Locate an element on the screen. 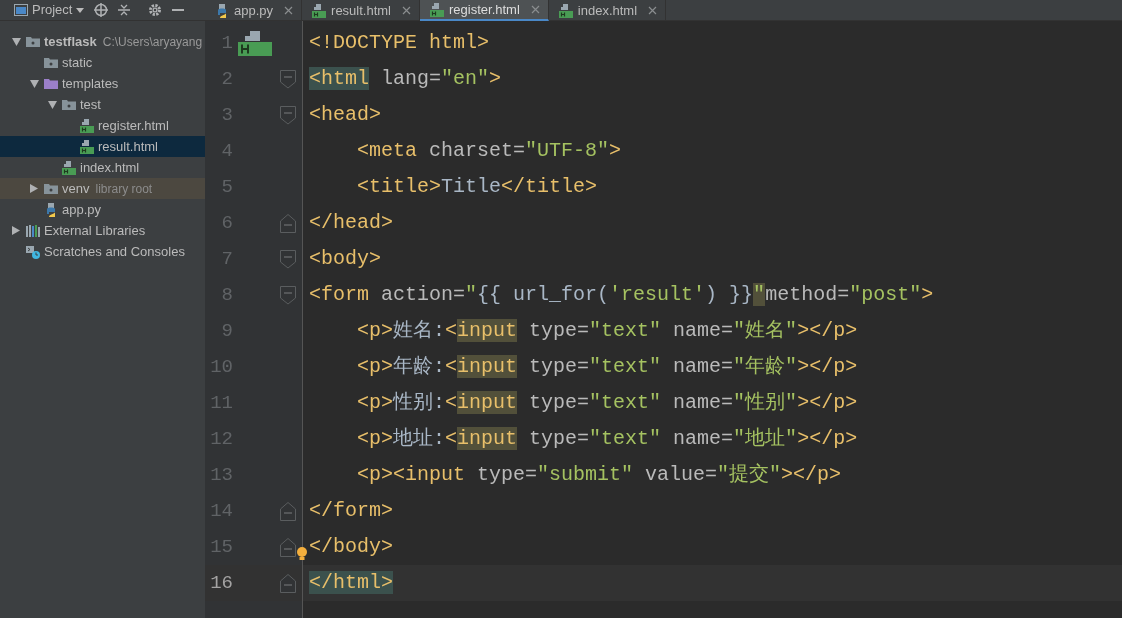 This screenshot has width=1122, height=618. tree-item: result.html is located at coordinates (102, 146).